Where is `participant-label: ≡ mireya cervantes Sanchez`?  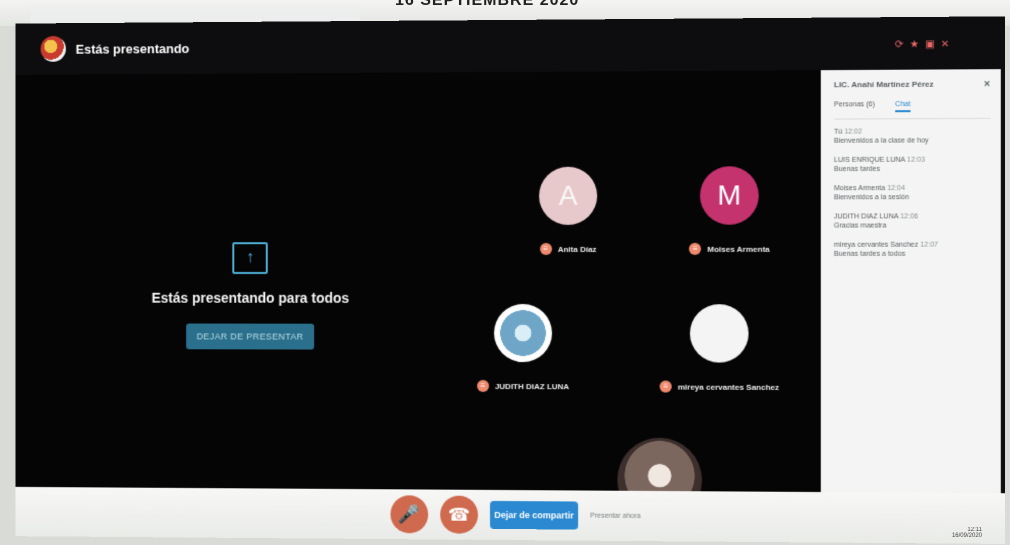 participant-label: ≡ mireya cervantes Sanchez is located at coordinates (719, 386).